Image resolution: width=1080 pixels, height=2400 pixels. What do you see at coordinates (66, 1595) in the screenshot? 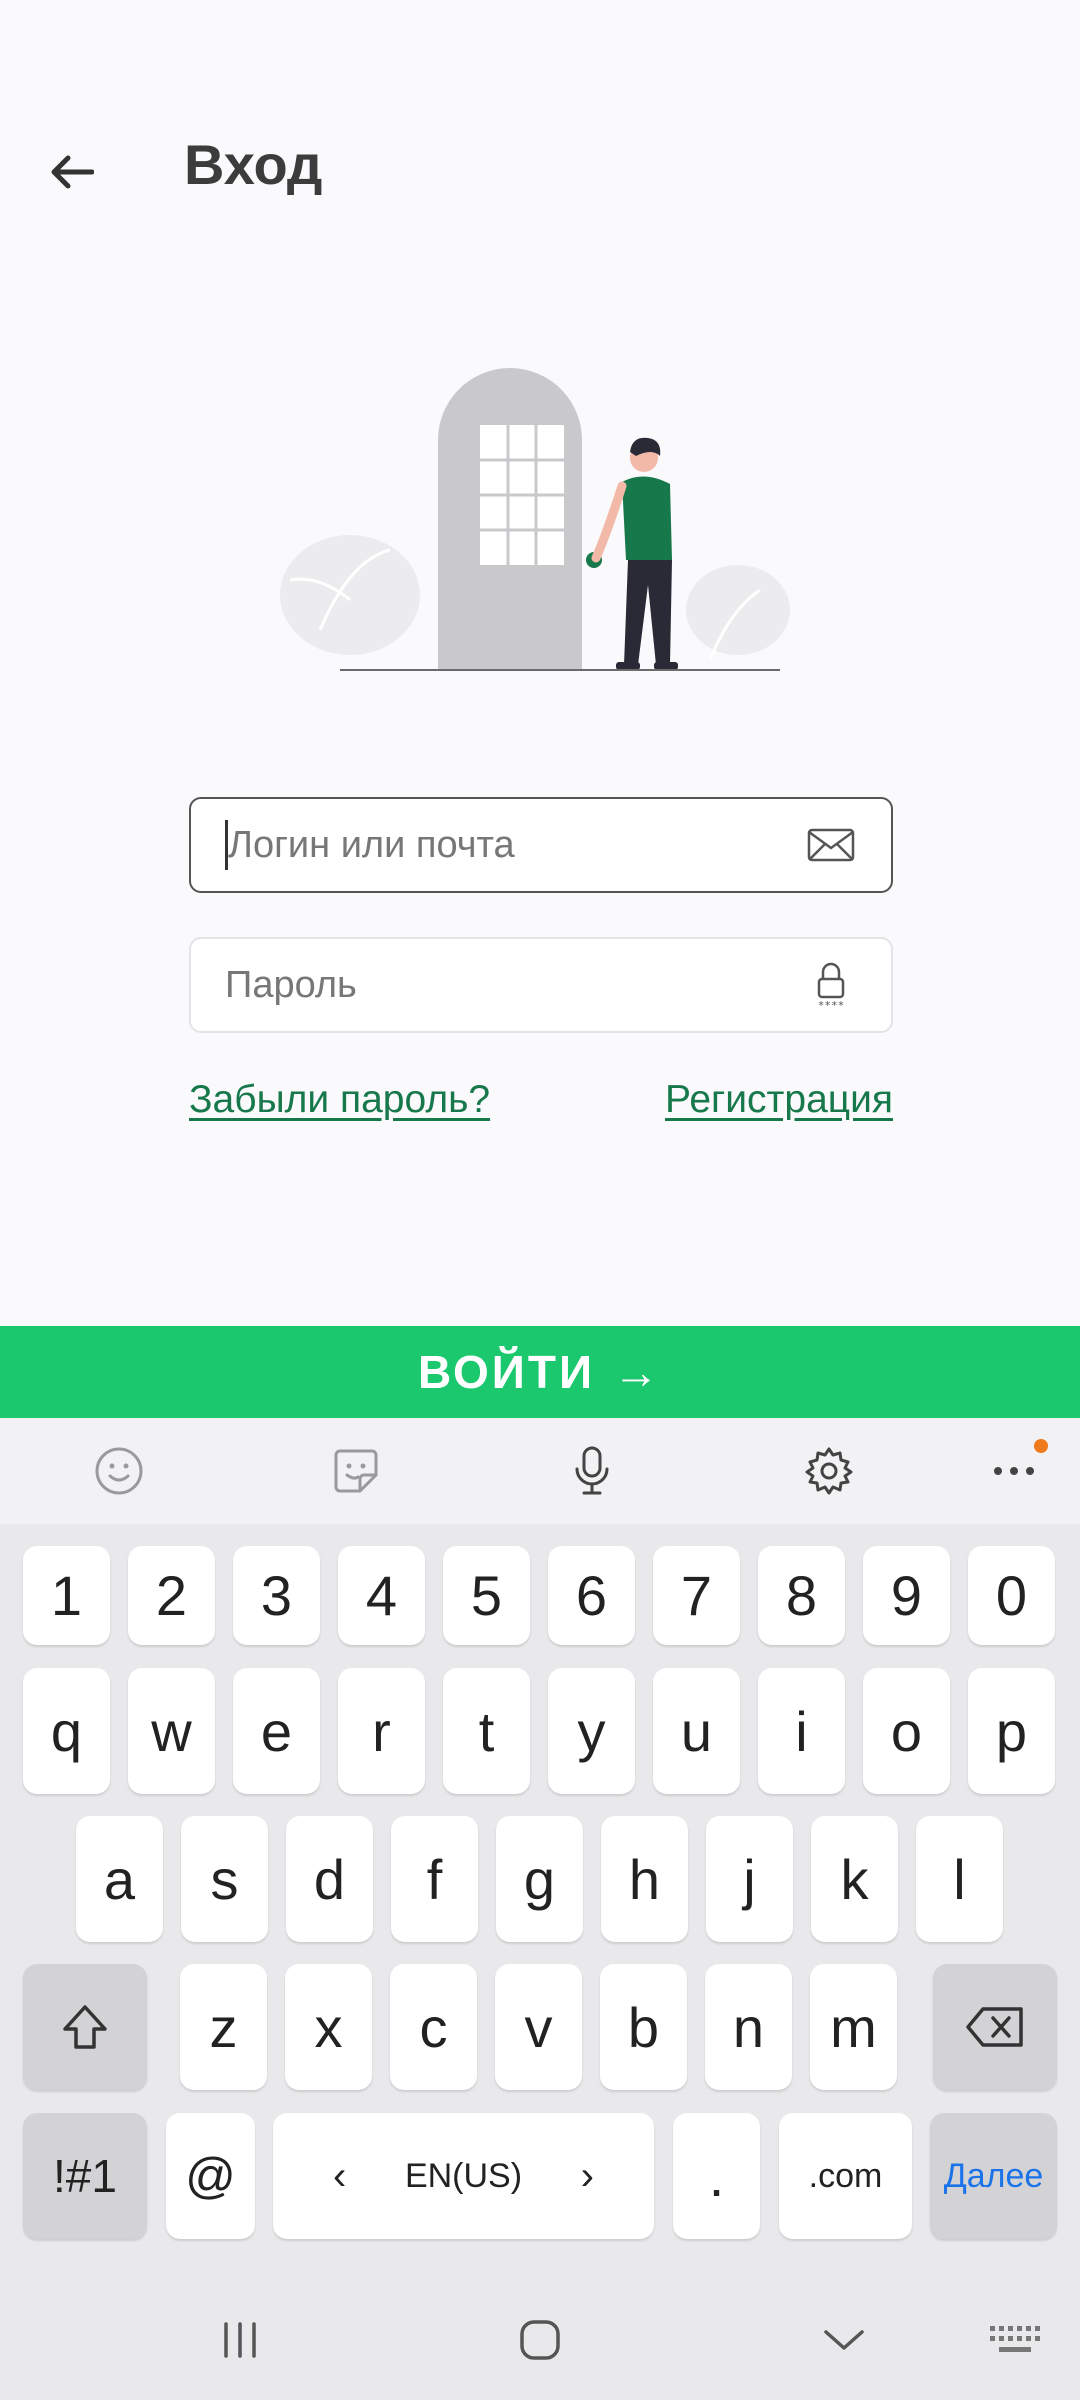
I see `key-1: 1` at bounding box center [66, 1595].